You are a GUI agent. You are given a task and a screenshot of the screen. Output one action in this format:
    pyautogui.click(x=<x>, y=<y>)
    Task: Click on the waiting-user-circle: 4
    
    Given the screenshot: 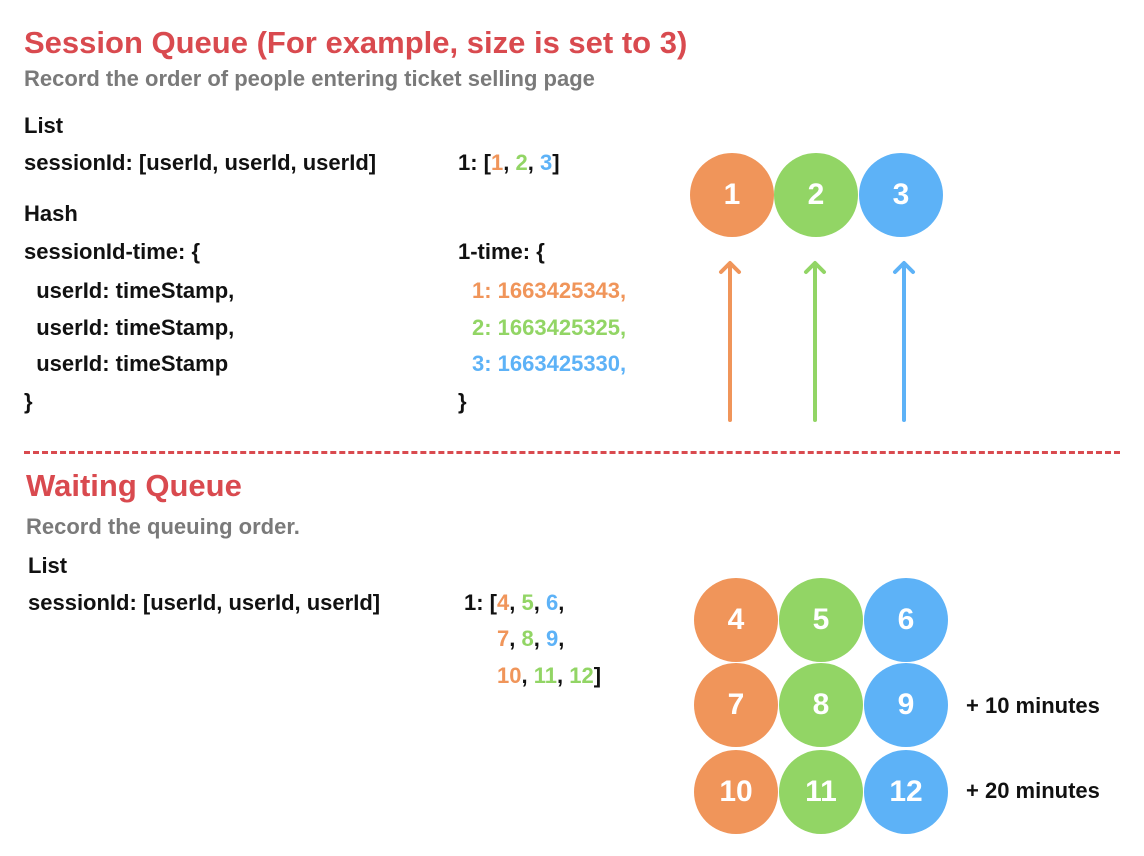 What is the action you would take?
    pyautogui.click(x=736, y=620)
    